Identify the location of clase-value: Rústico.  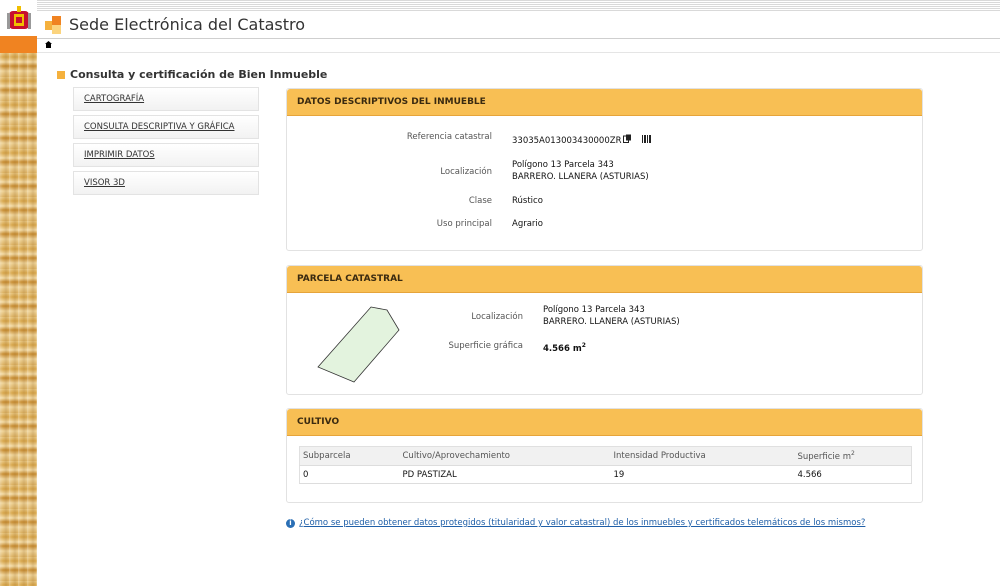
(527, 201).